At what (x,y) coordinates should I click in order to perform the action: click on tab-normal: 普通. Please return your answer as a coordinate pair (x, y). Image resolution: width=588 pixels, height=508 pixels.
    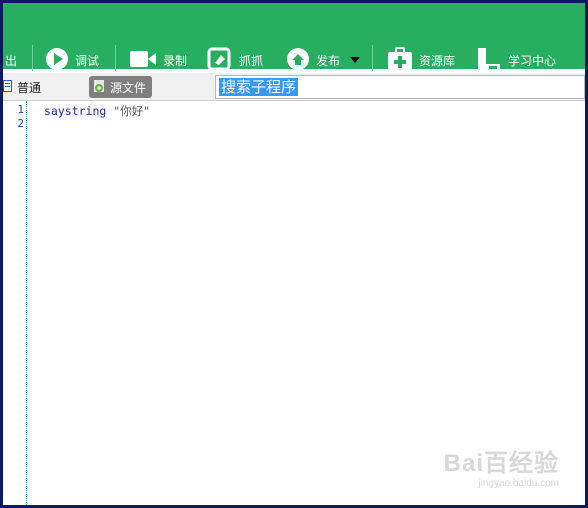
    Looking at the image, I should click on (22, 87).